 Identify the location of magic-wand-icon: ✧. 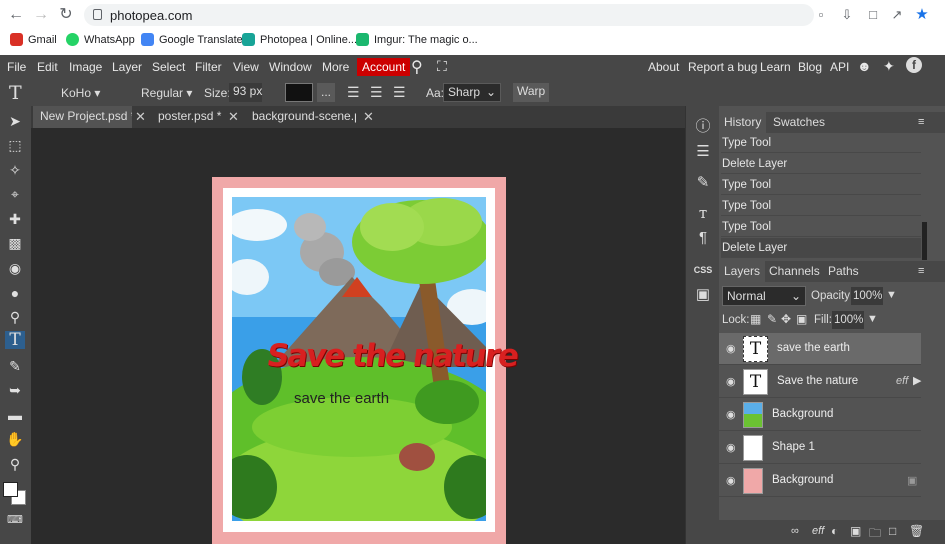
(15, 170).